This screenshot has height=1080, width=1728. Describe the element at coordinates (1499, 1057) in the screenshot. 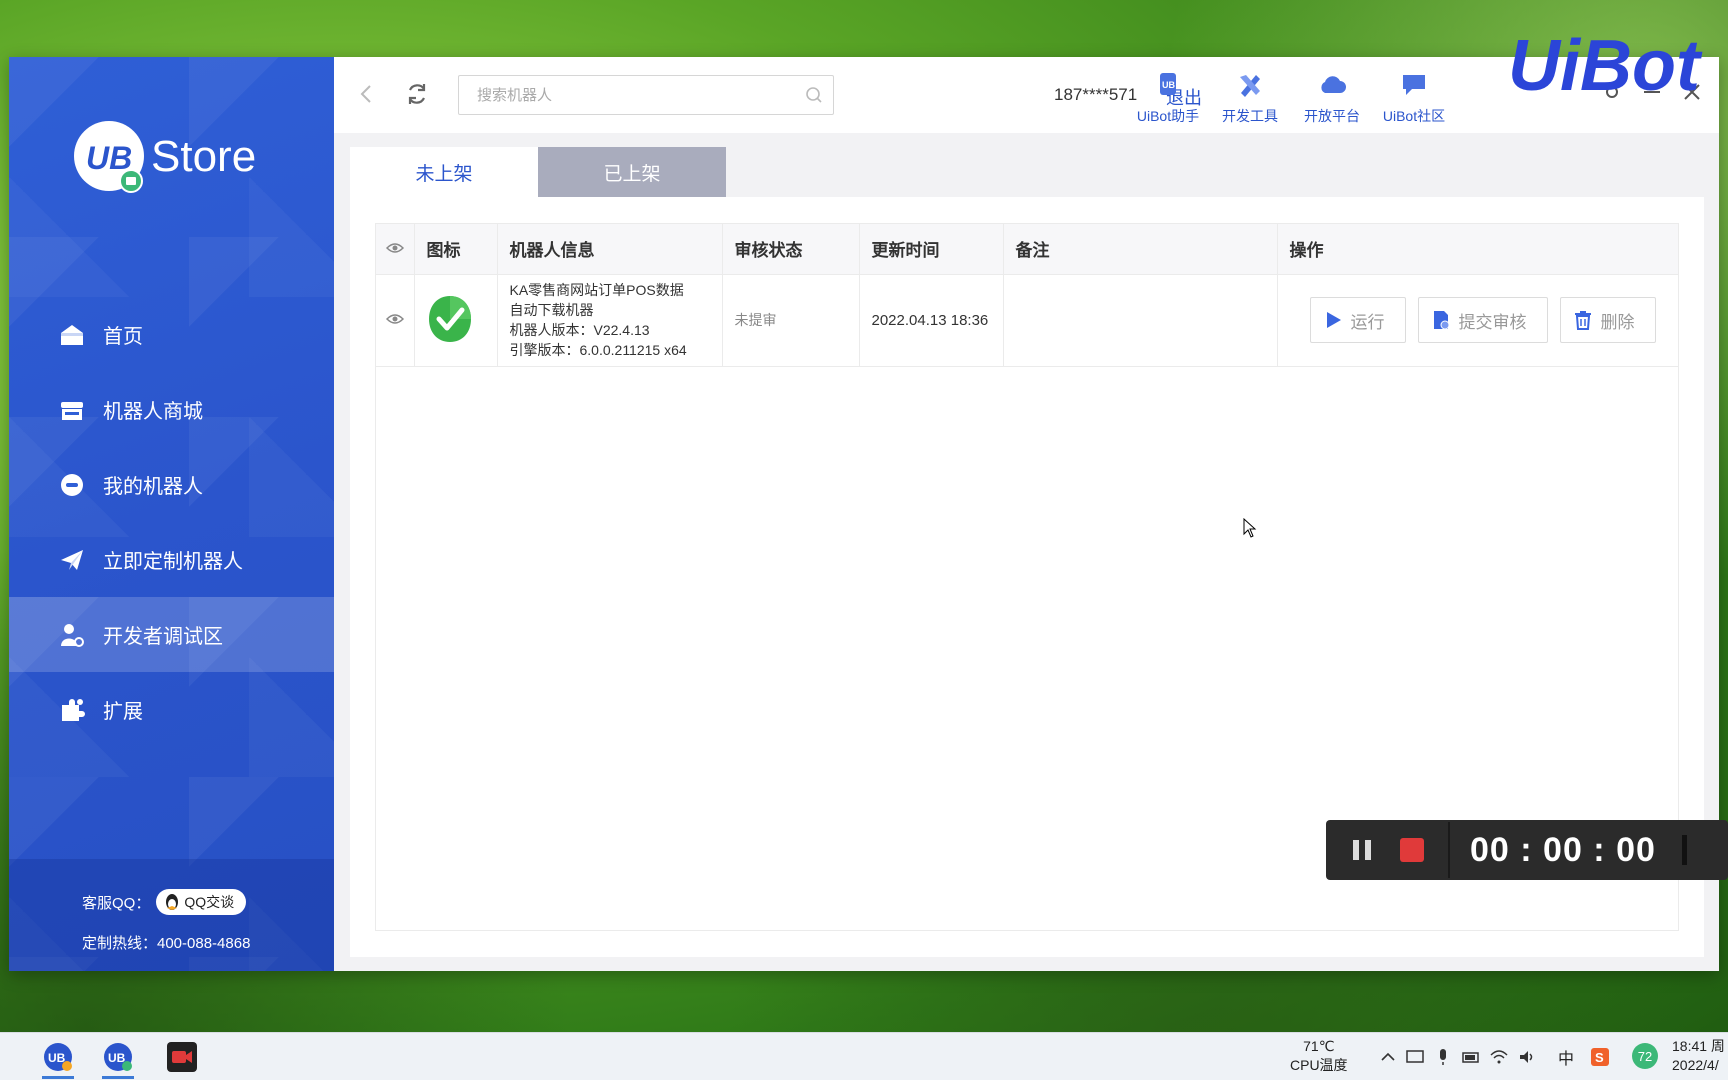

I see `wifi-icon` at that location.